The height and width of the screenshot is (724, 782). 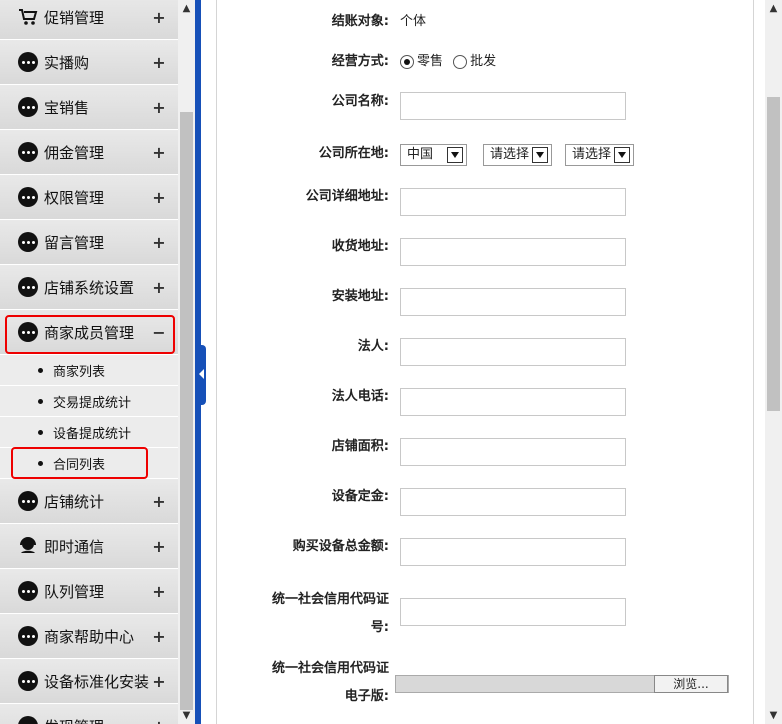 What do you see at coordinates (347, 196) in the screenshot?
I see `company-address-label: 公司详细地址:` at bounding box center [347, 196].